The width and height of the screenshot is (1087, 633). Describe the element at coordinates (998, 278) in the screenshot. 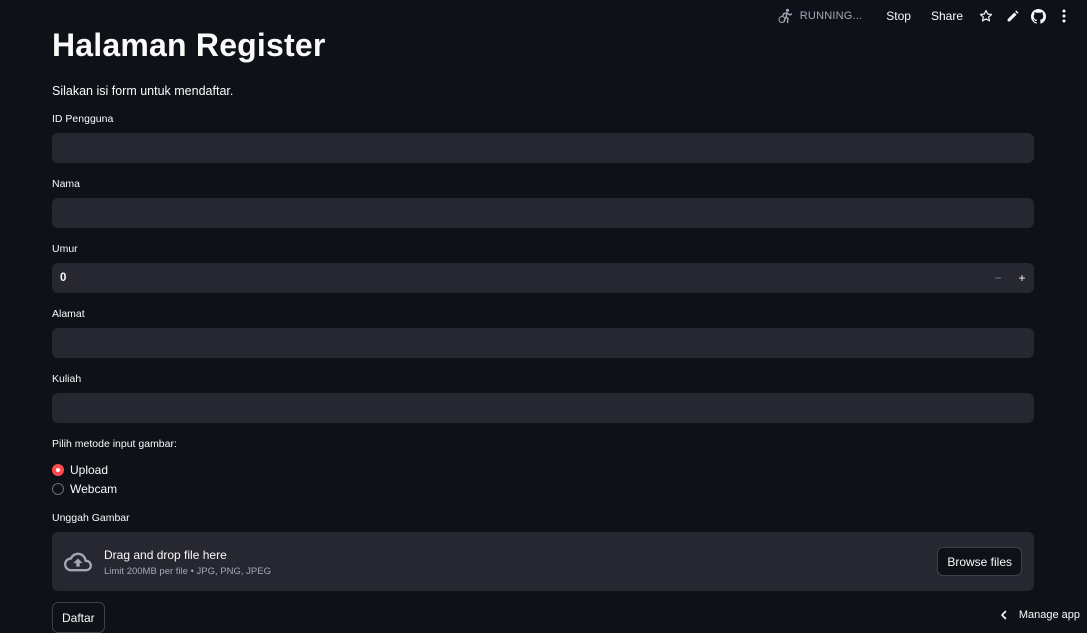

I see `umur-decrement-button: −` at that location.